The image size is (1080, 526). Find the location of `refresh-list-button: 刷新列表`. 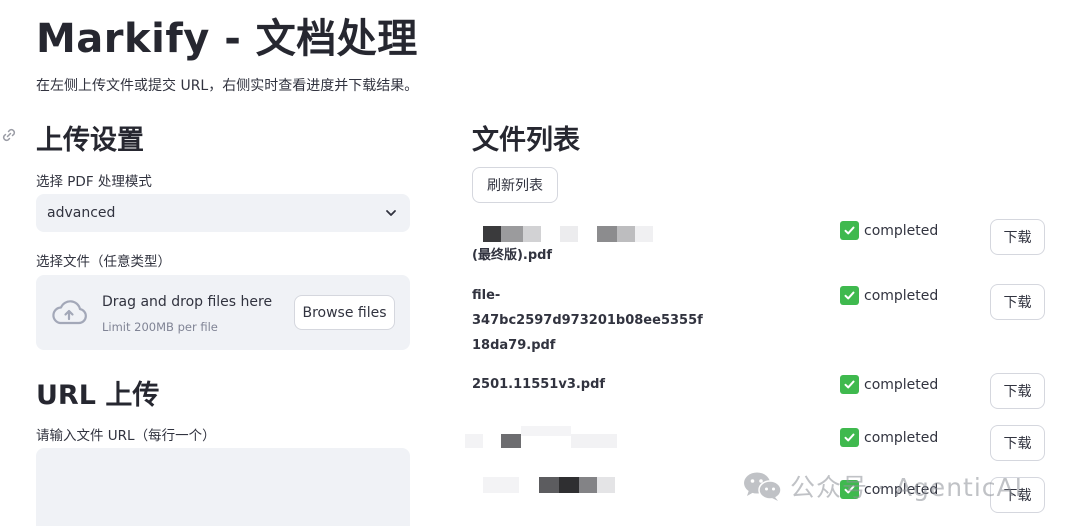

refresh-list-button: 刷新列表 is located at coordinates (515, 185).